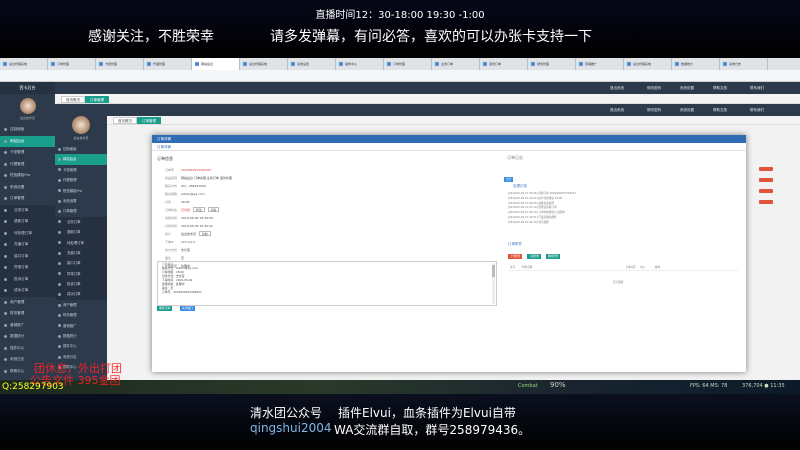  Describe the element at coordinates (27, 256) in the screenshot. I see `outer-menu-item: 接口订单` at that location.